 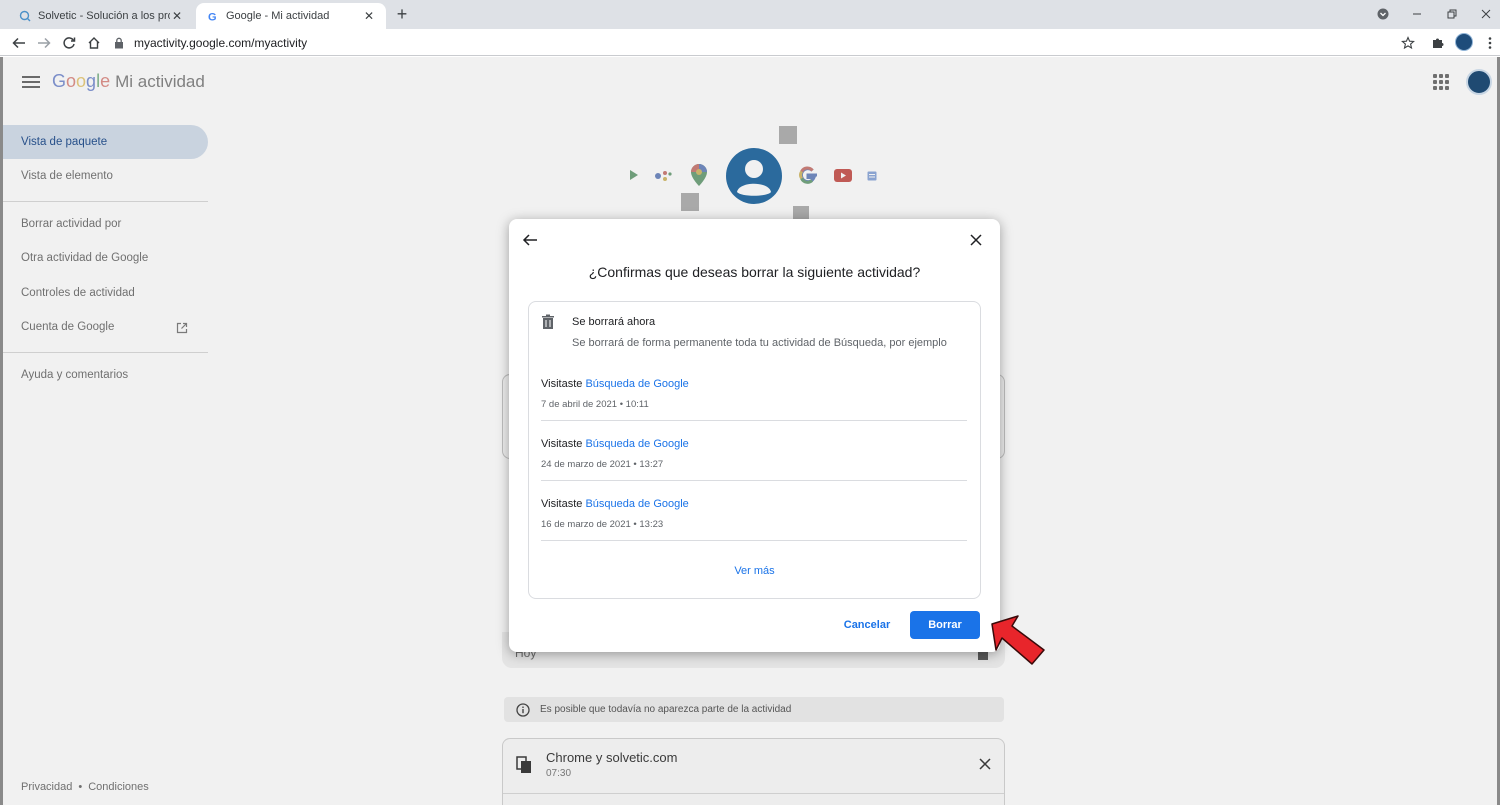 I want to click on page-title: Mi actividad, so click(x=160, y=81).